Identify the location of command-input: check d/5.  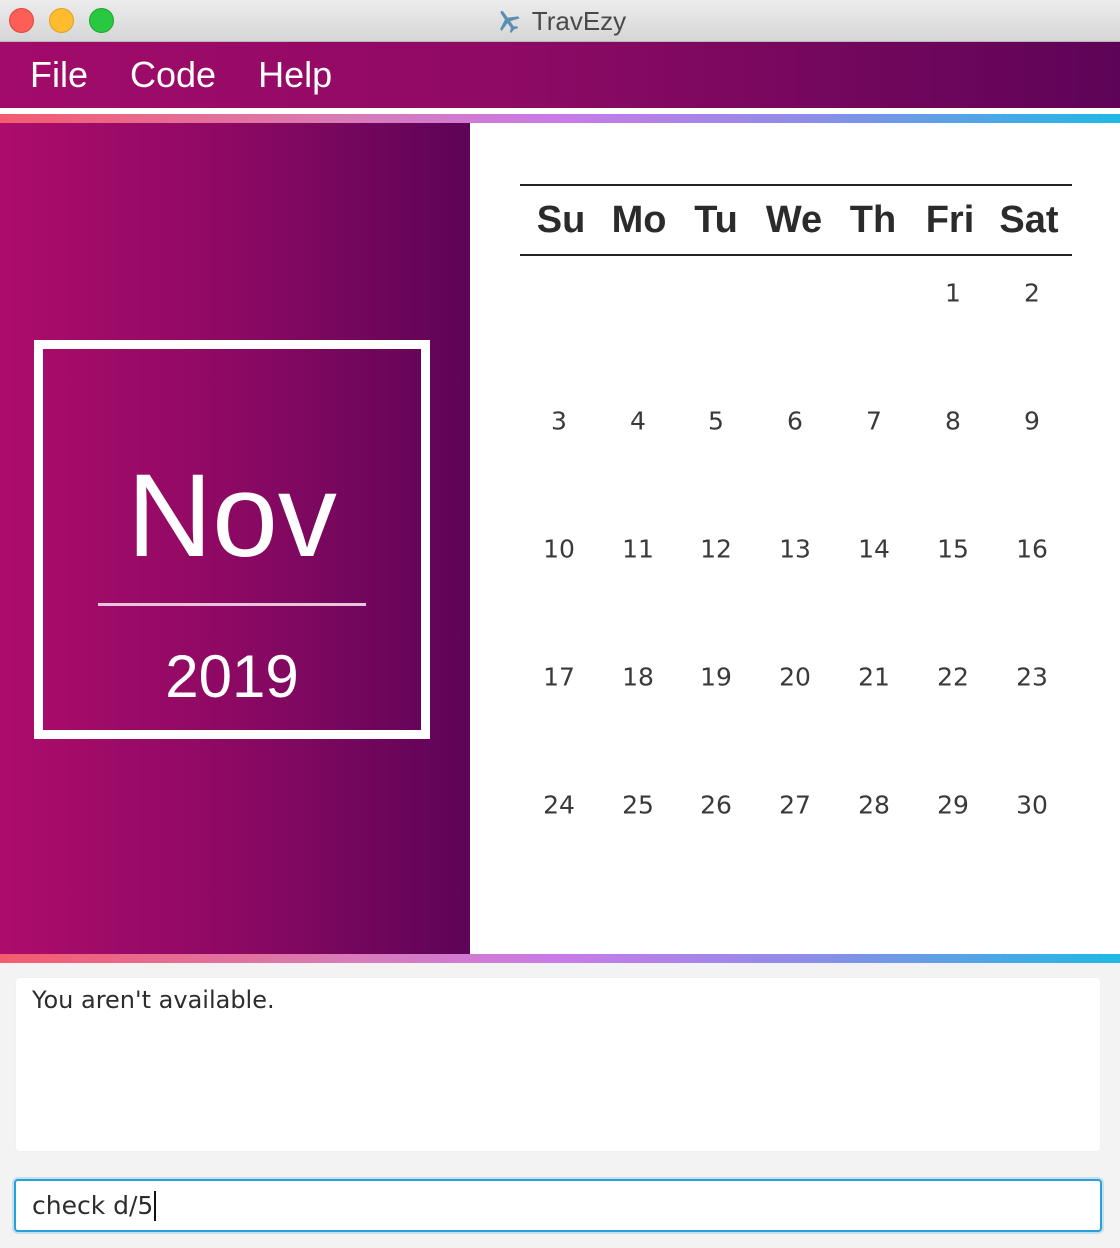
(558, 1205).